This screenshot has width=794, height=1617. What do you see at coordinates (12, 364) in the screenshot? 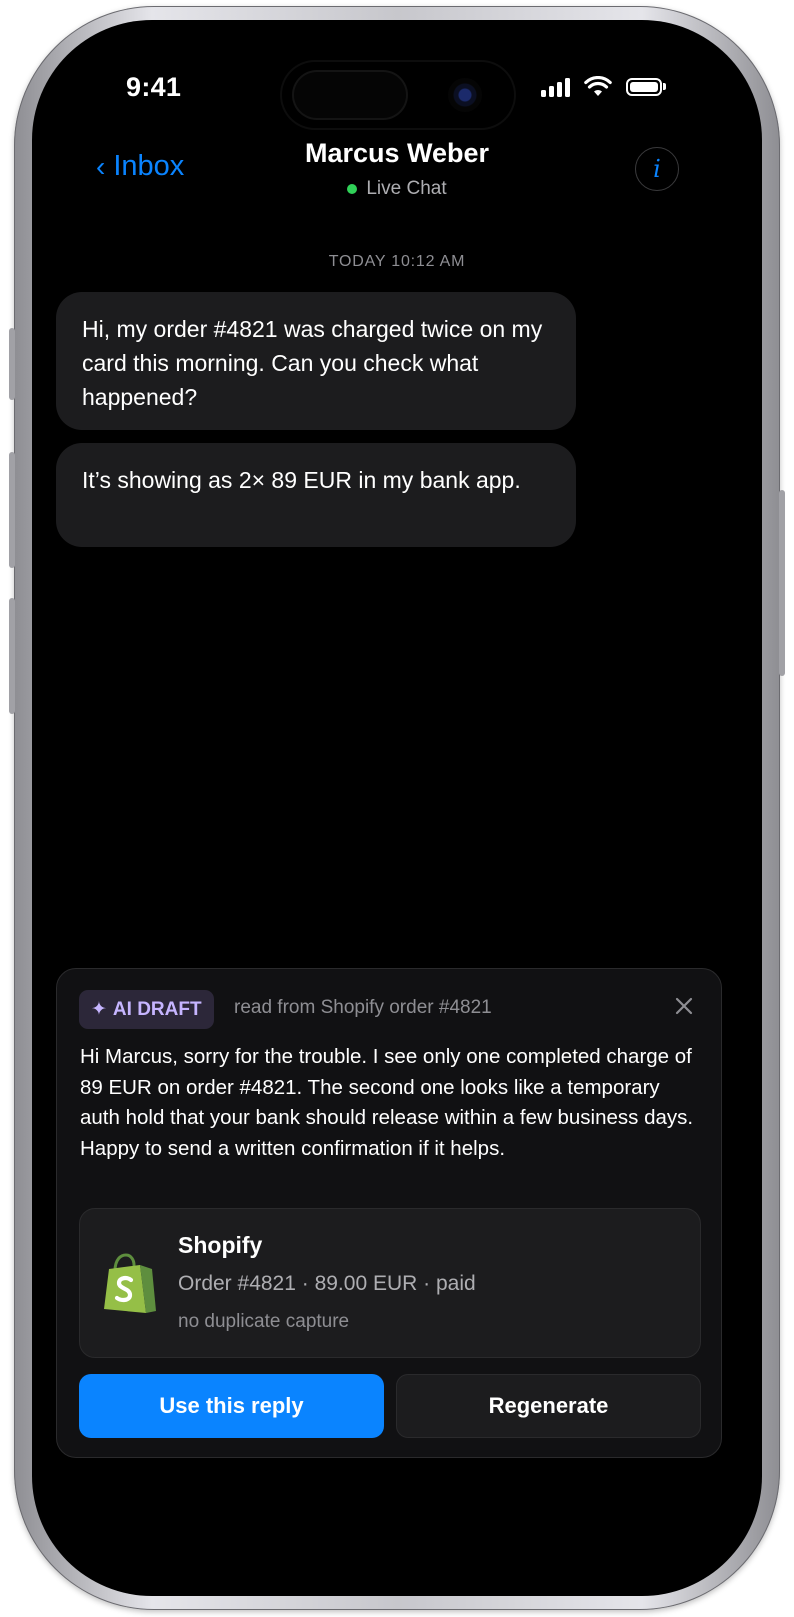
I see `action-button` at bounding box center [12, 364].